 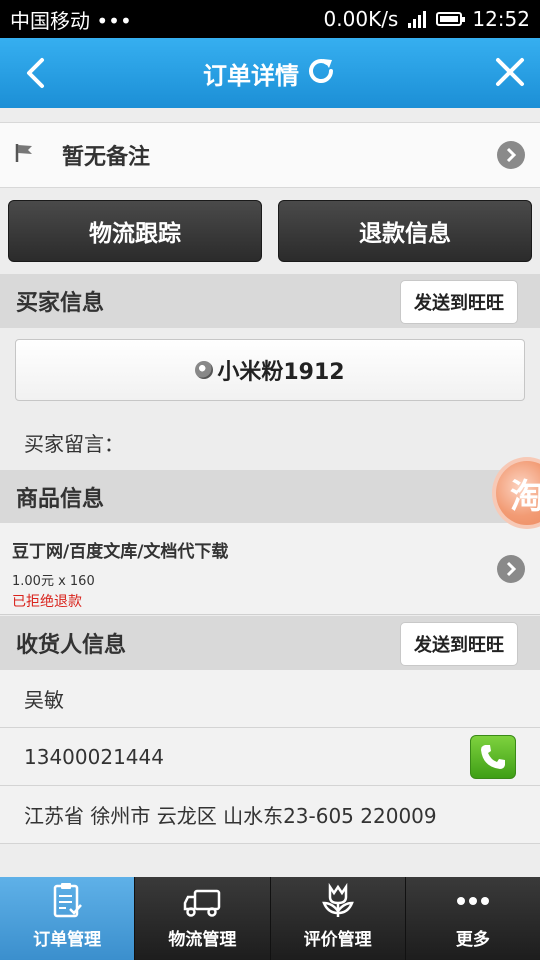 I want to click on receiver-phone-row: 13400021444, so click(x=270, y=757).